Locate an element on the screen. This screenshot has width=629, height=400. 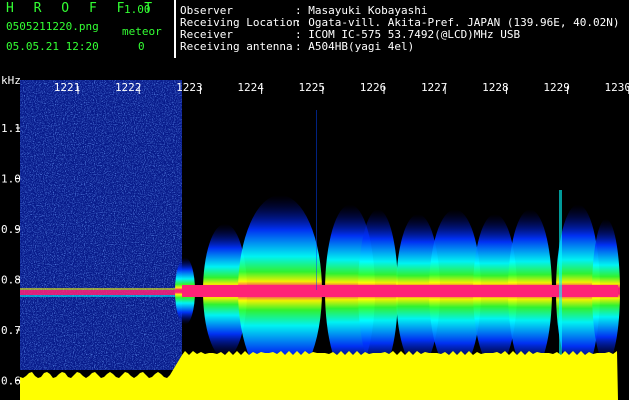
x-tick-label: 1221 is located at coordinates (67, 87).